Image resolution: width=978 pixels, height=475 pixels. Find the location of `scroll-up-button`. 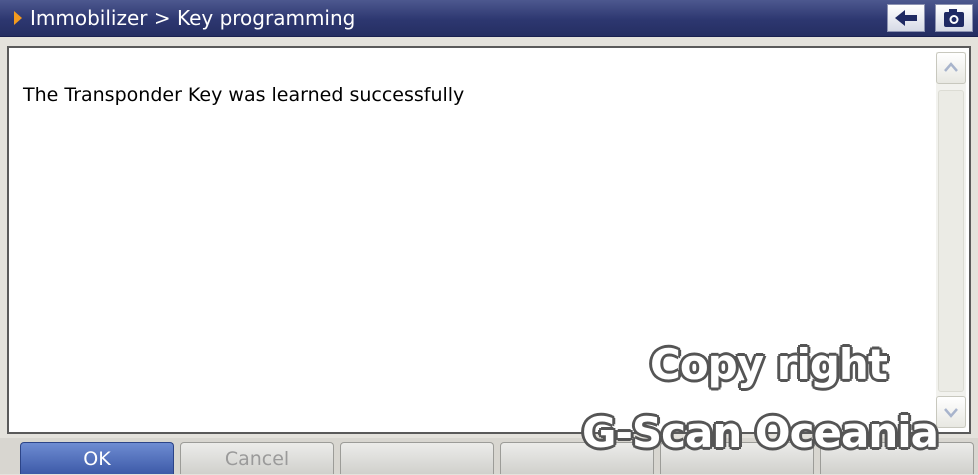

scroll-up-button is located at coordinates (951, 68).